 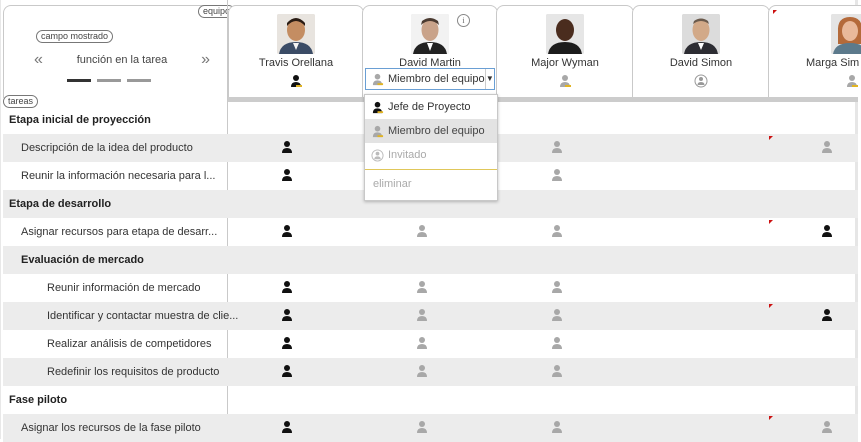 I want to click on task-group-row: Fase piloto, so click(x=430, y=400).